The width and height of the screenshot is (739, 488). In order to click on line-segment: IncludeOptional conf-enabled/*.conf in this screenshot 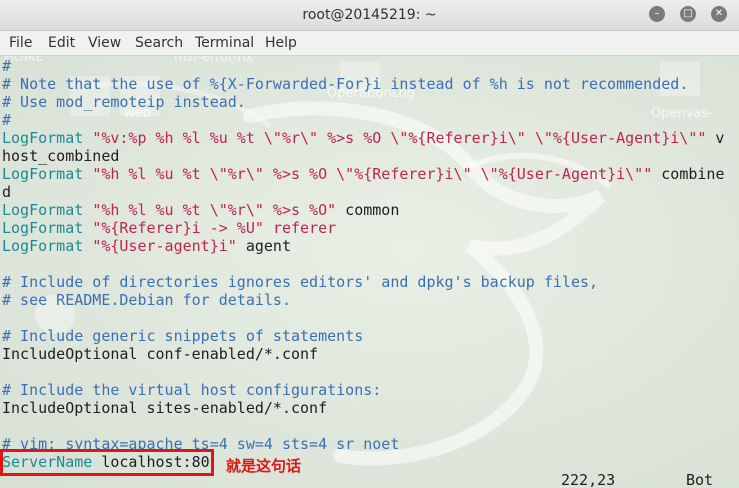, I will do `click(160, 354)`.